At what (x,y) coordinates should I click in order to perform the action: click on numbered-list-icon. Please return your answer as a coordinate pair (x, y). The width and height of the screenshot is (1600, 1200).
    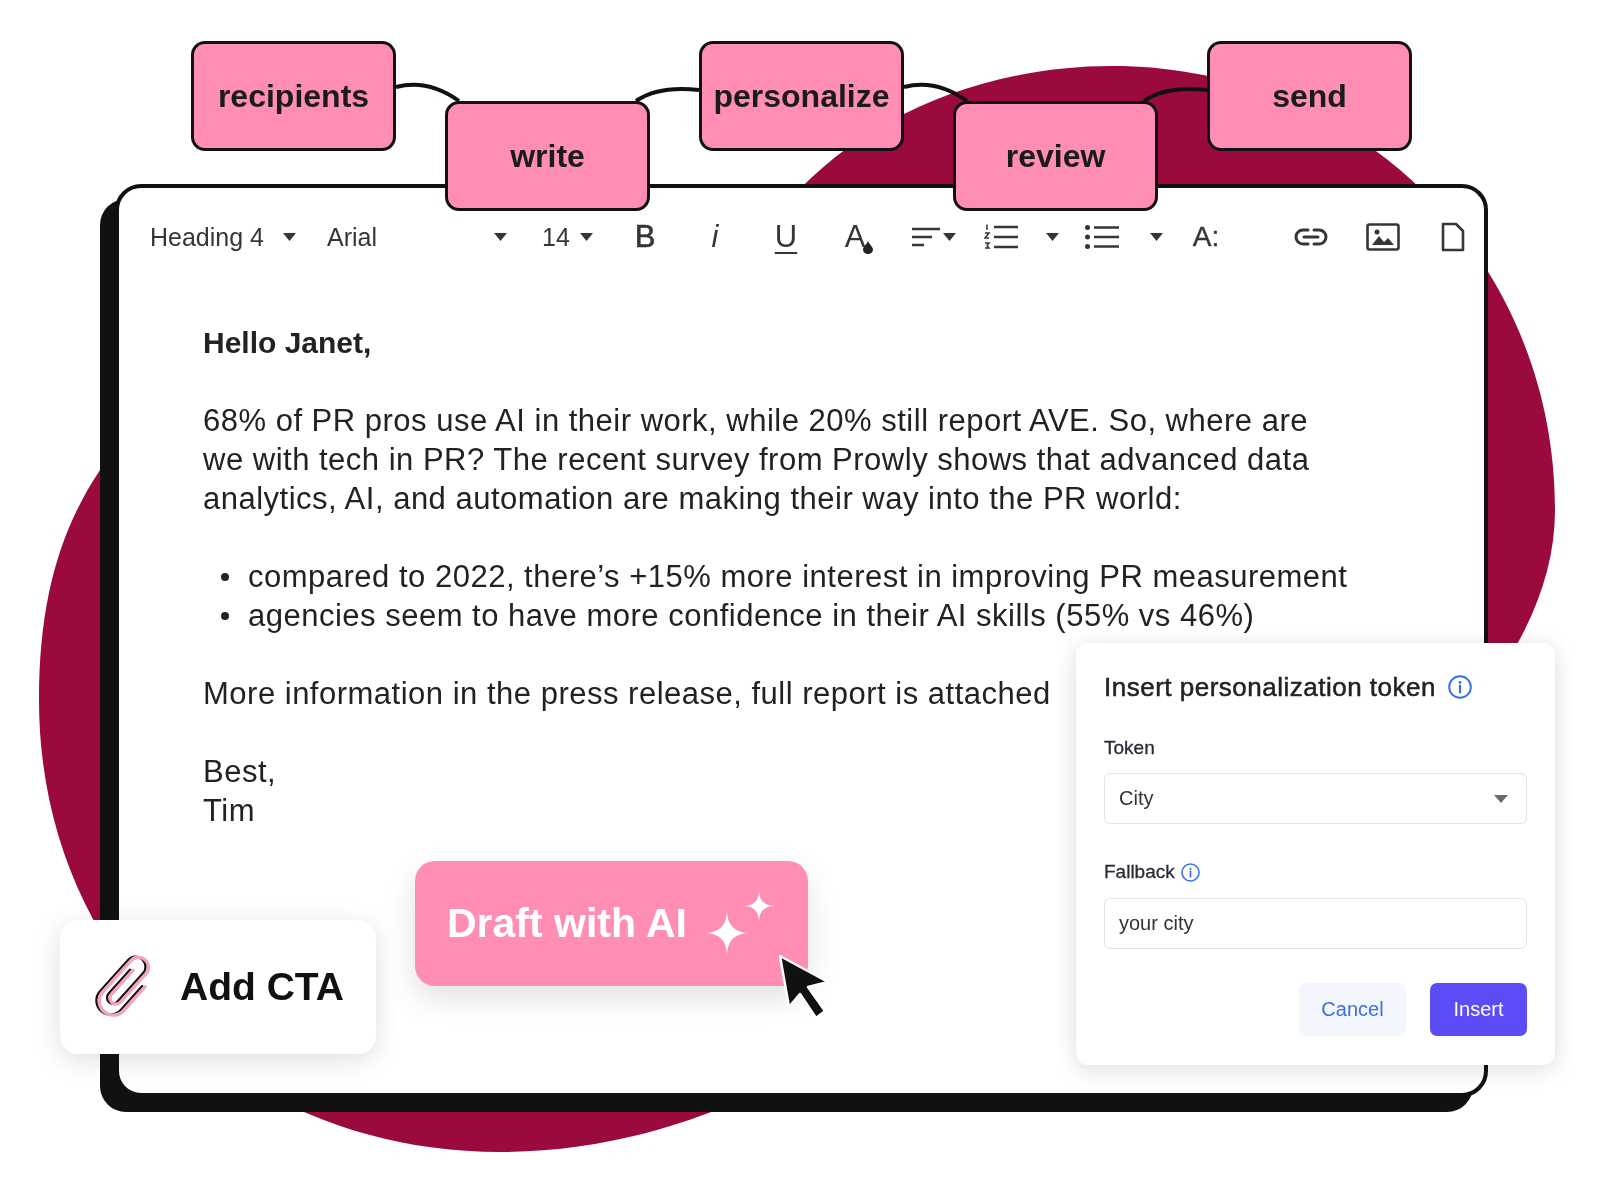
    Looking at the image, I should click on (1001, 237).